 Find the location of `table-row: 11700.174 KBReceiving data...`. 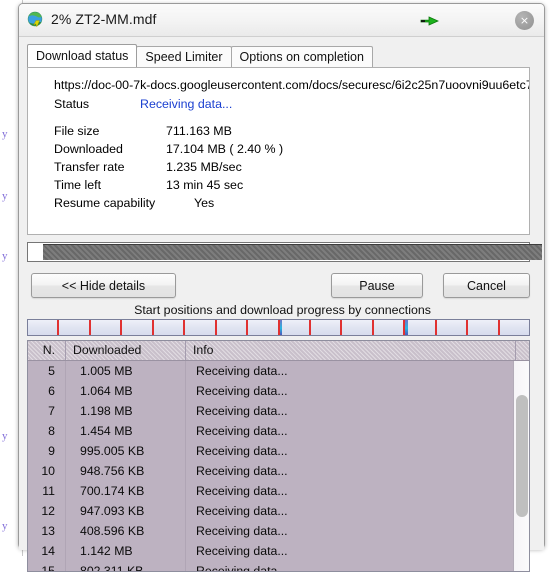

table-row: 11700.174 KBReceiving data... is located at coordinates (278, 491).